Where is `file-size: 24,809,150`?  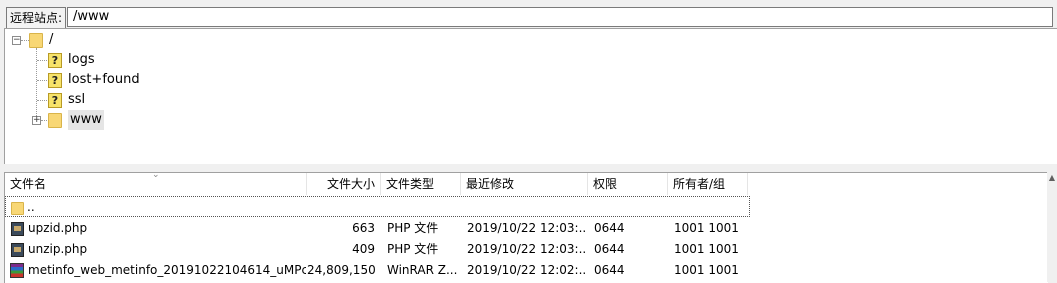
file-size: 24,809,150 is located at coordinates (341, 270).